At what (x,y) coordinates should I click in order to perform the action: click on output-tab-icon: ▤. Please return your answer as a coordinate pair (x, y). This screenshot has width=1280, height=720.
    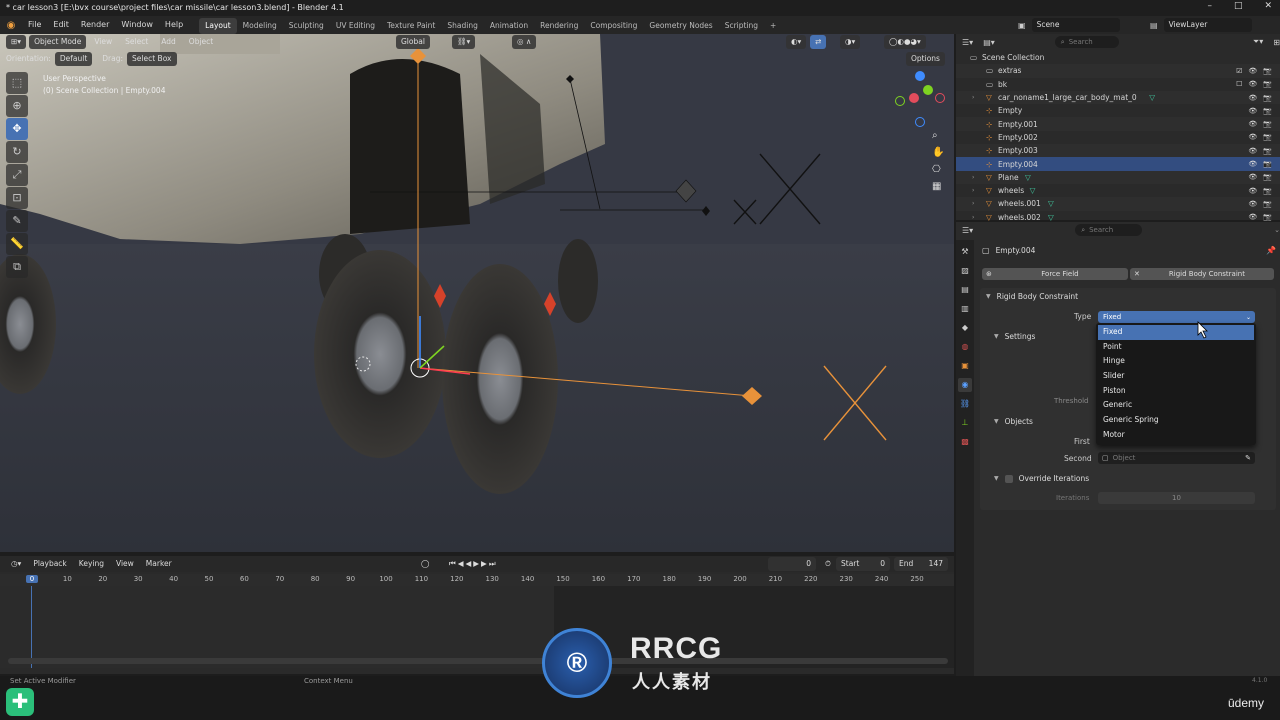
    Looking at the image, I should click on (965, 290).